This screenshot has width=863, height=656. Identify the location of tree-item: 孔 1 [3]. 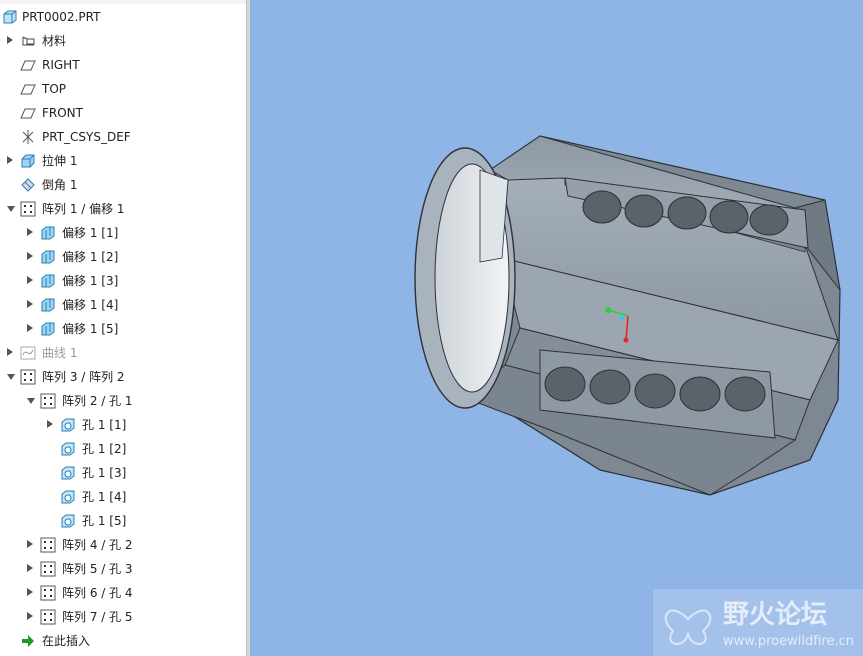
(123, 473).